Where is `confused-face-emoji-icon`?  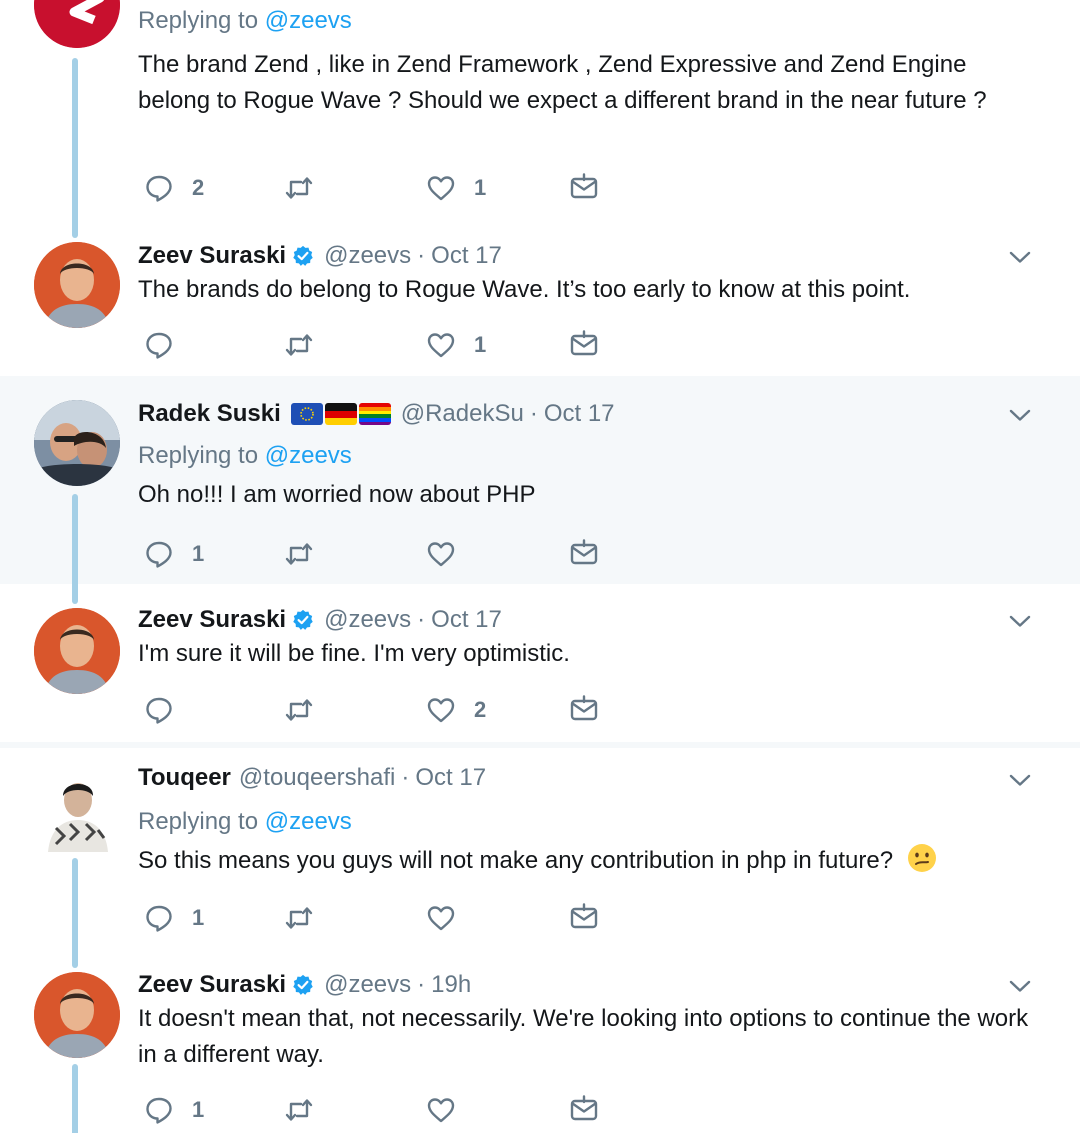 confused-face-emoji-icon is located at coordinates (921, 858).